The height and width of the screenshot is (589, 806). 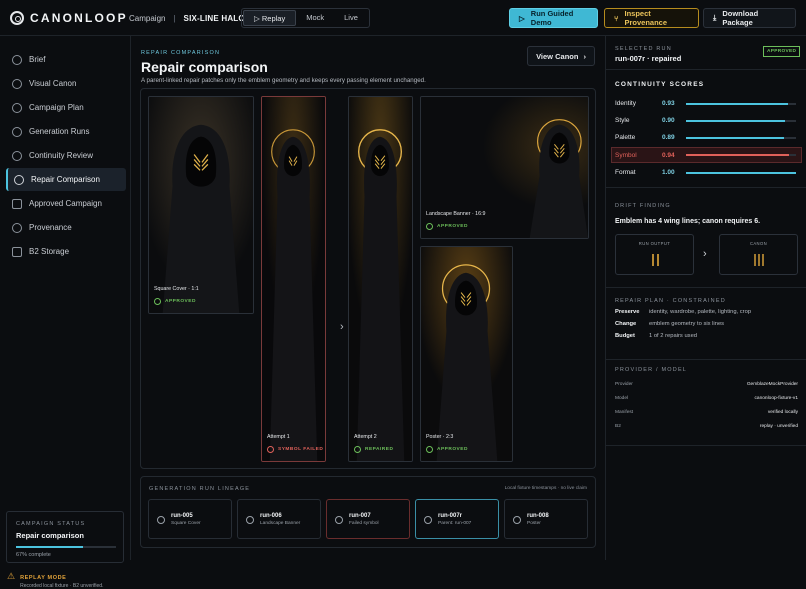 What do you see at coordinates (315, 18) in the screenshot?
I see `mode-mock-tab: Mock` at bounding box center [315, 18].